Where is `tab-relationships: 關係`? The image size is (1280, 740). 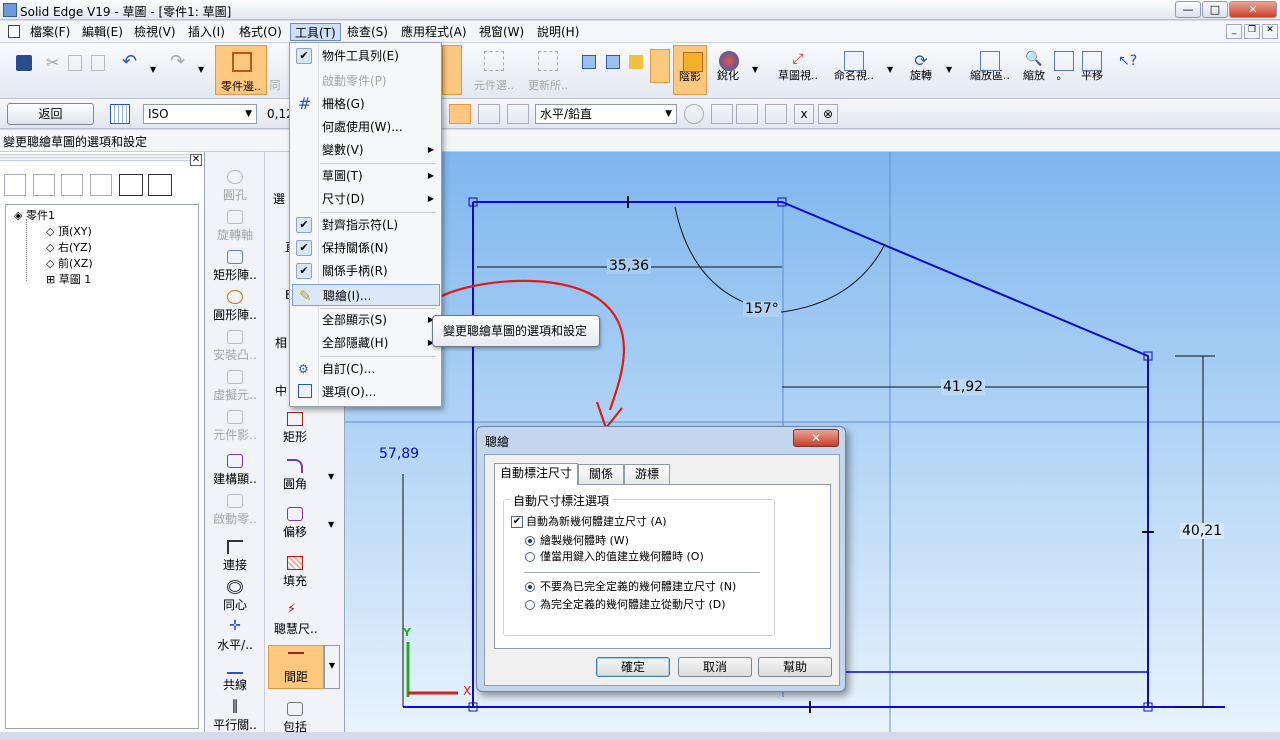 tab-relationships: 關係 is located at coordinates (601, 474).